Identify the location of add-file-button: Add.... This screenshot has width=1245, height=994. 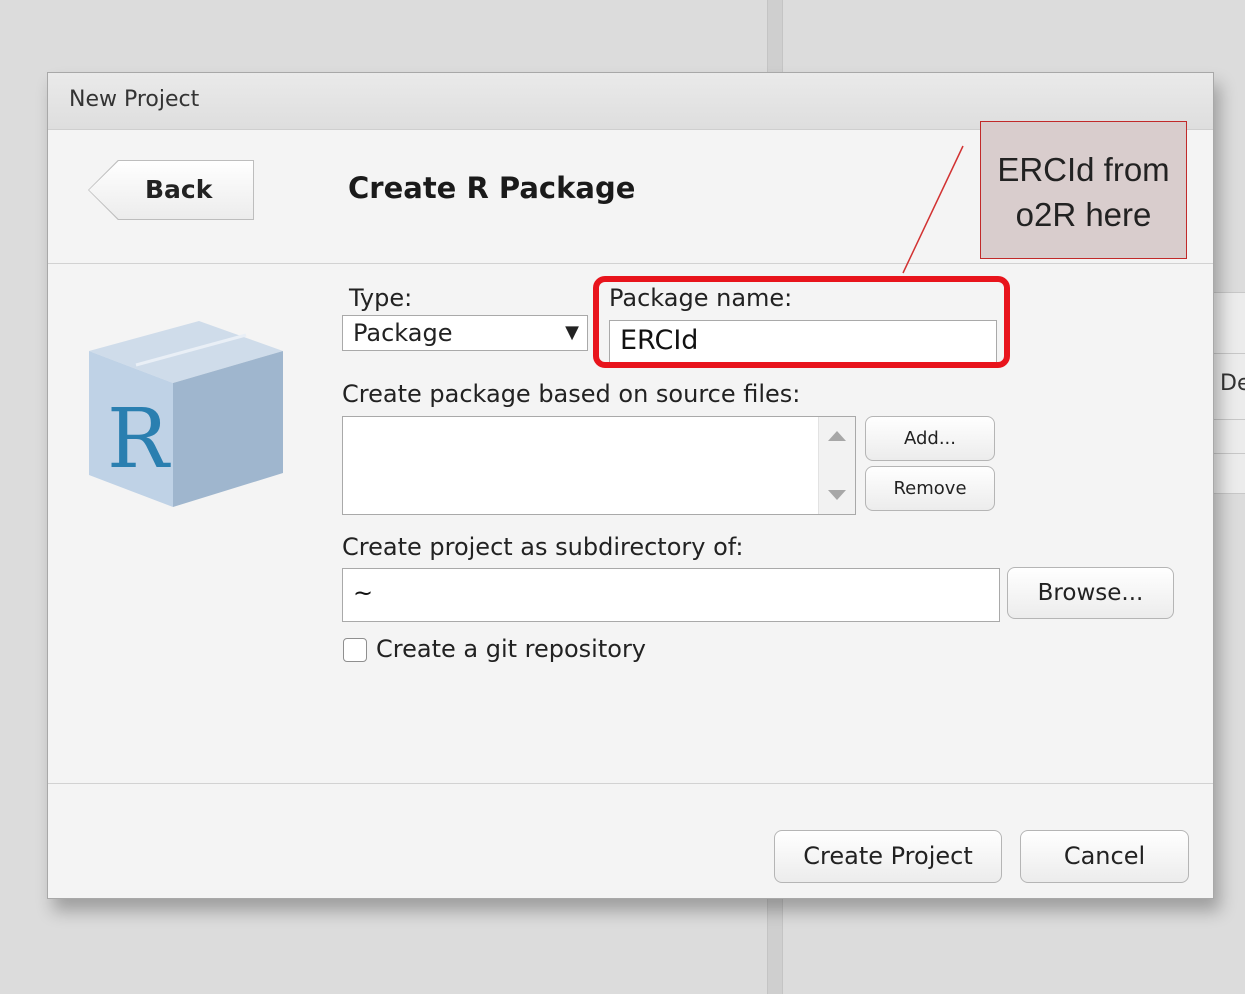
(930, 438).